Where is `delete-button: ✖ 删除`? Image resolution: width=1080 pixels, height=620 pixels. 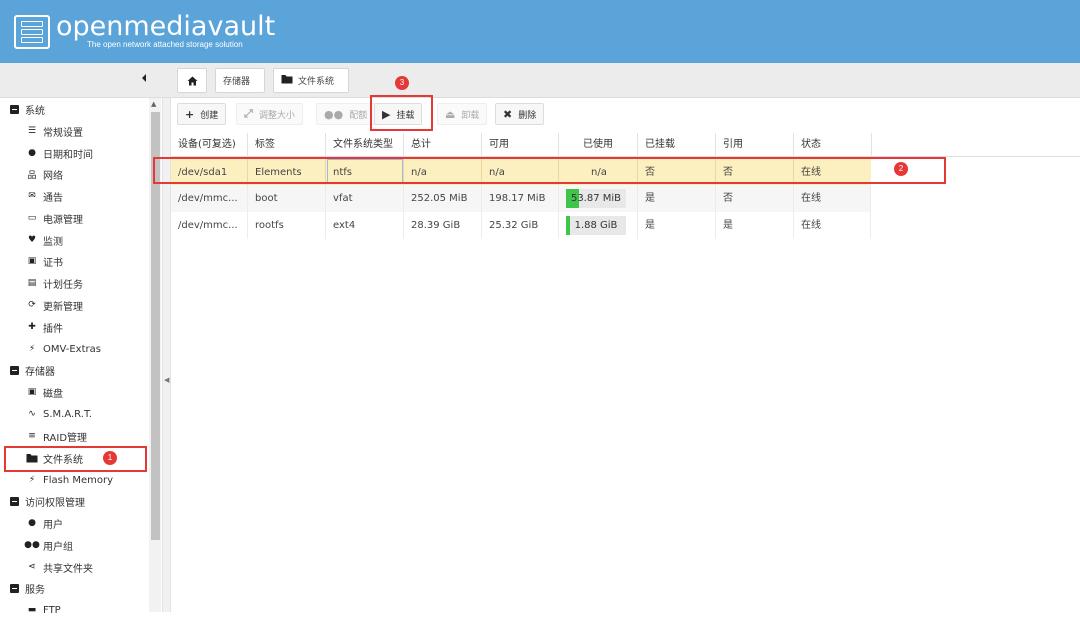
delete-button: ✖ 删除 is located at coordinates (520, 114).